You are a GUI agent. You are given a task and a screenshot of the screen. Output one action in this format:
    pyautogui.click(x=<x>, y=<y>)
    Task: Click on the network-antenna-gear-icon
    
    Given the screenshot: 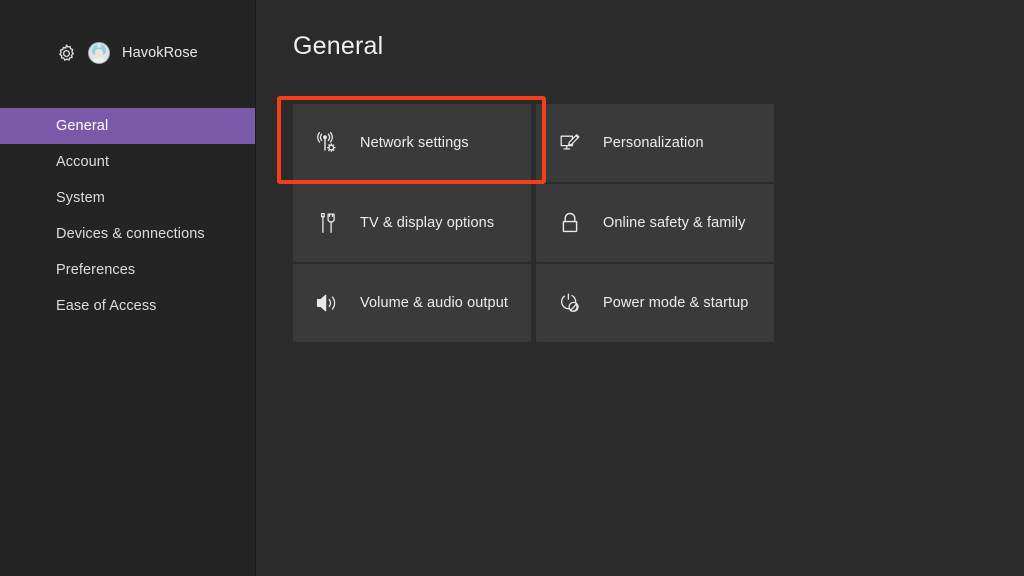 What is the action you would take?
    pyautogui.click(x=327, y=143)
    